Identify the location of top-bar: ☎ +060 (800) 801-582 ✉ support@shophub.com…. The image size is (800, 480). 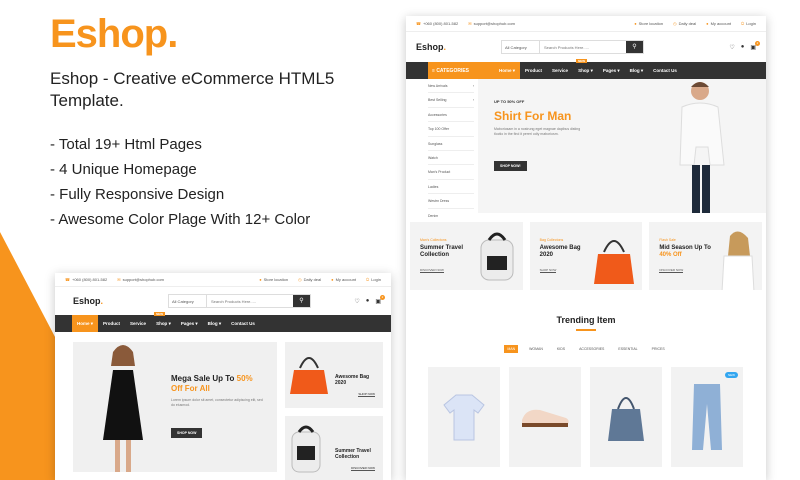
(223, 280).